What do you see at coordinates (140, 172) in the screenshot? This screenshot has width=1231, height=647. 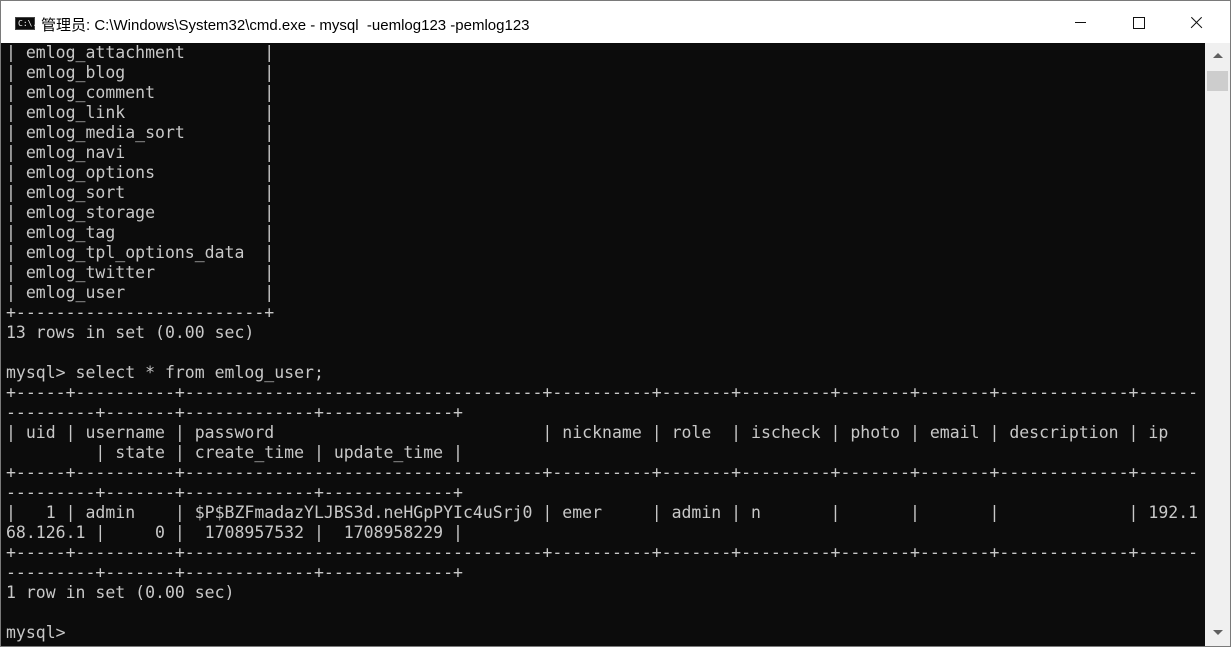 I see `console-line: | emlog_options |` at bounding box center [140, 172].